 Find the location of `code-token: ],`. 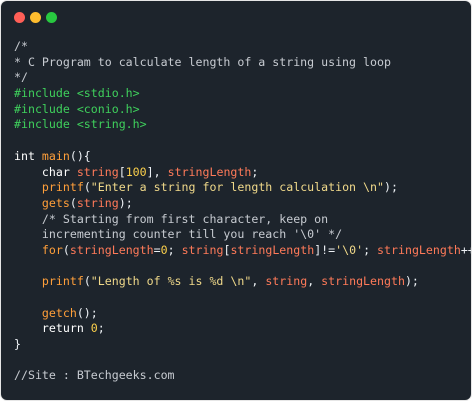

code-token: ], is located at coordinates (157, 171).